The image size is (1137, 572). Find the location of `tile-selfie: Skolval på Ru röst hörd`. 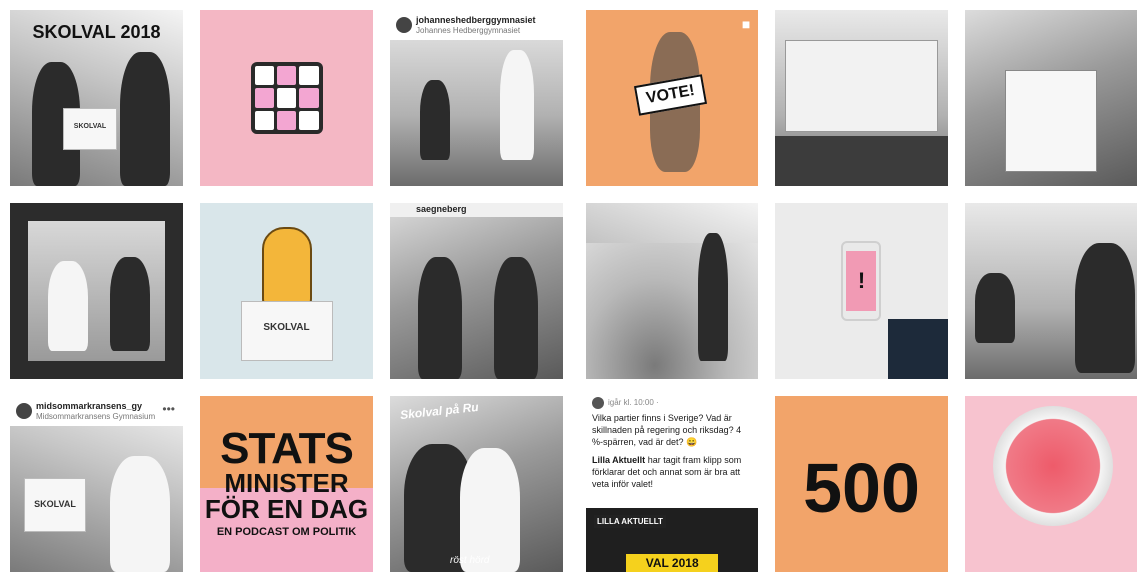

tile-selfie: Skolval på Ru röst hörd is located at coordinates (476, 484).